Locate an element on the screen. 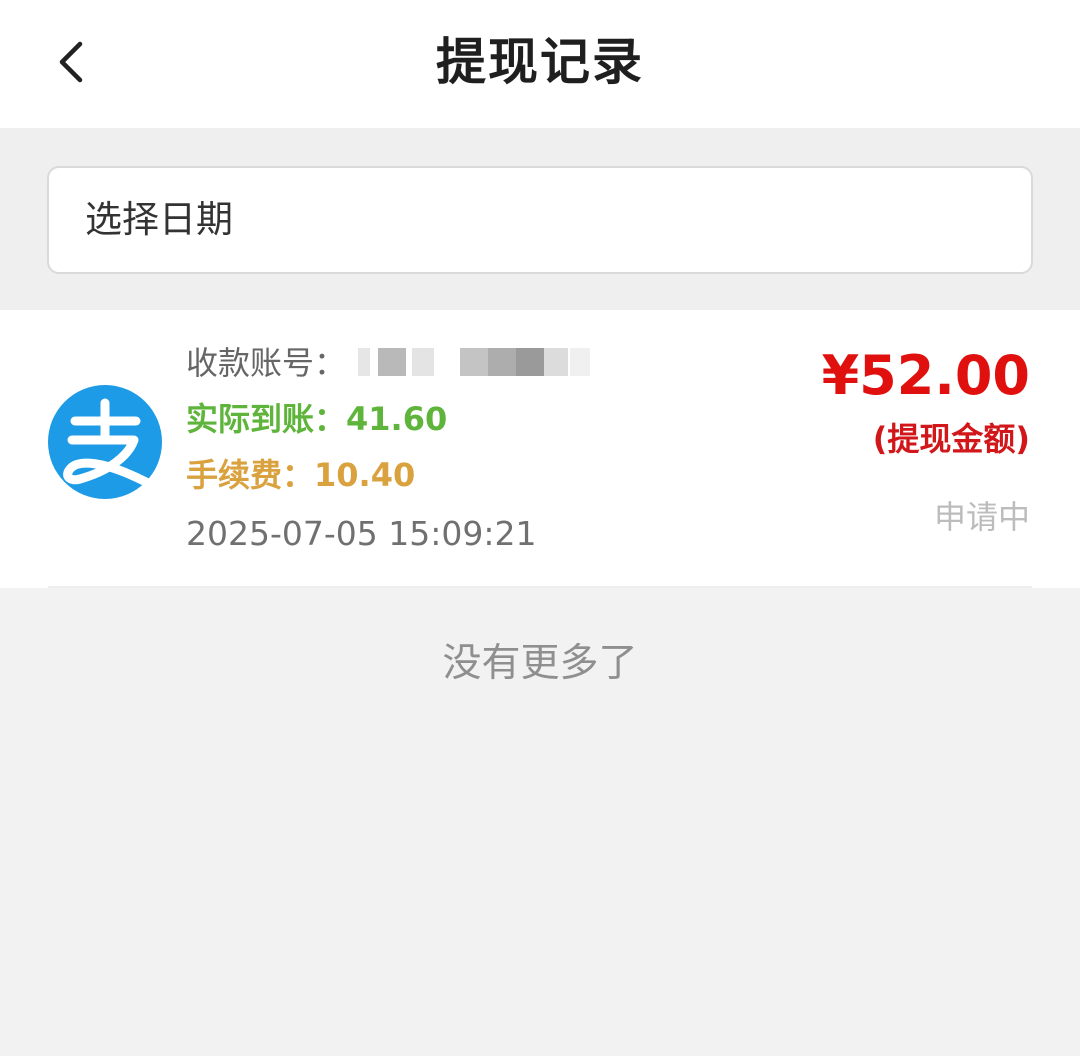 The height and width of the screenshot is (1056, 1080). withdrawal-amount-note: (提现金额) is located at coordinates (951, 439).